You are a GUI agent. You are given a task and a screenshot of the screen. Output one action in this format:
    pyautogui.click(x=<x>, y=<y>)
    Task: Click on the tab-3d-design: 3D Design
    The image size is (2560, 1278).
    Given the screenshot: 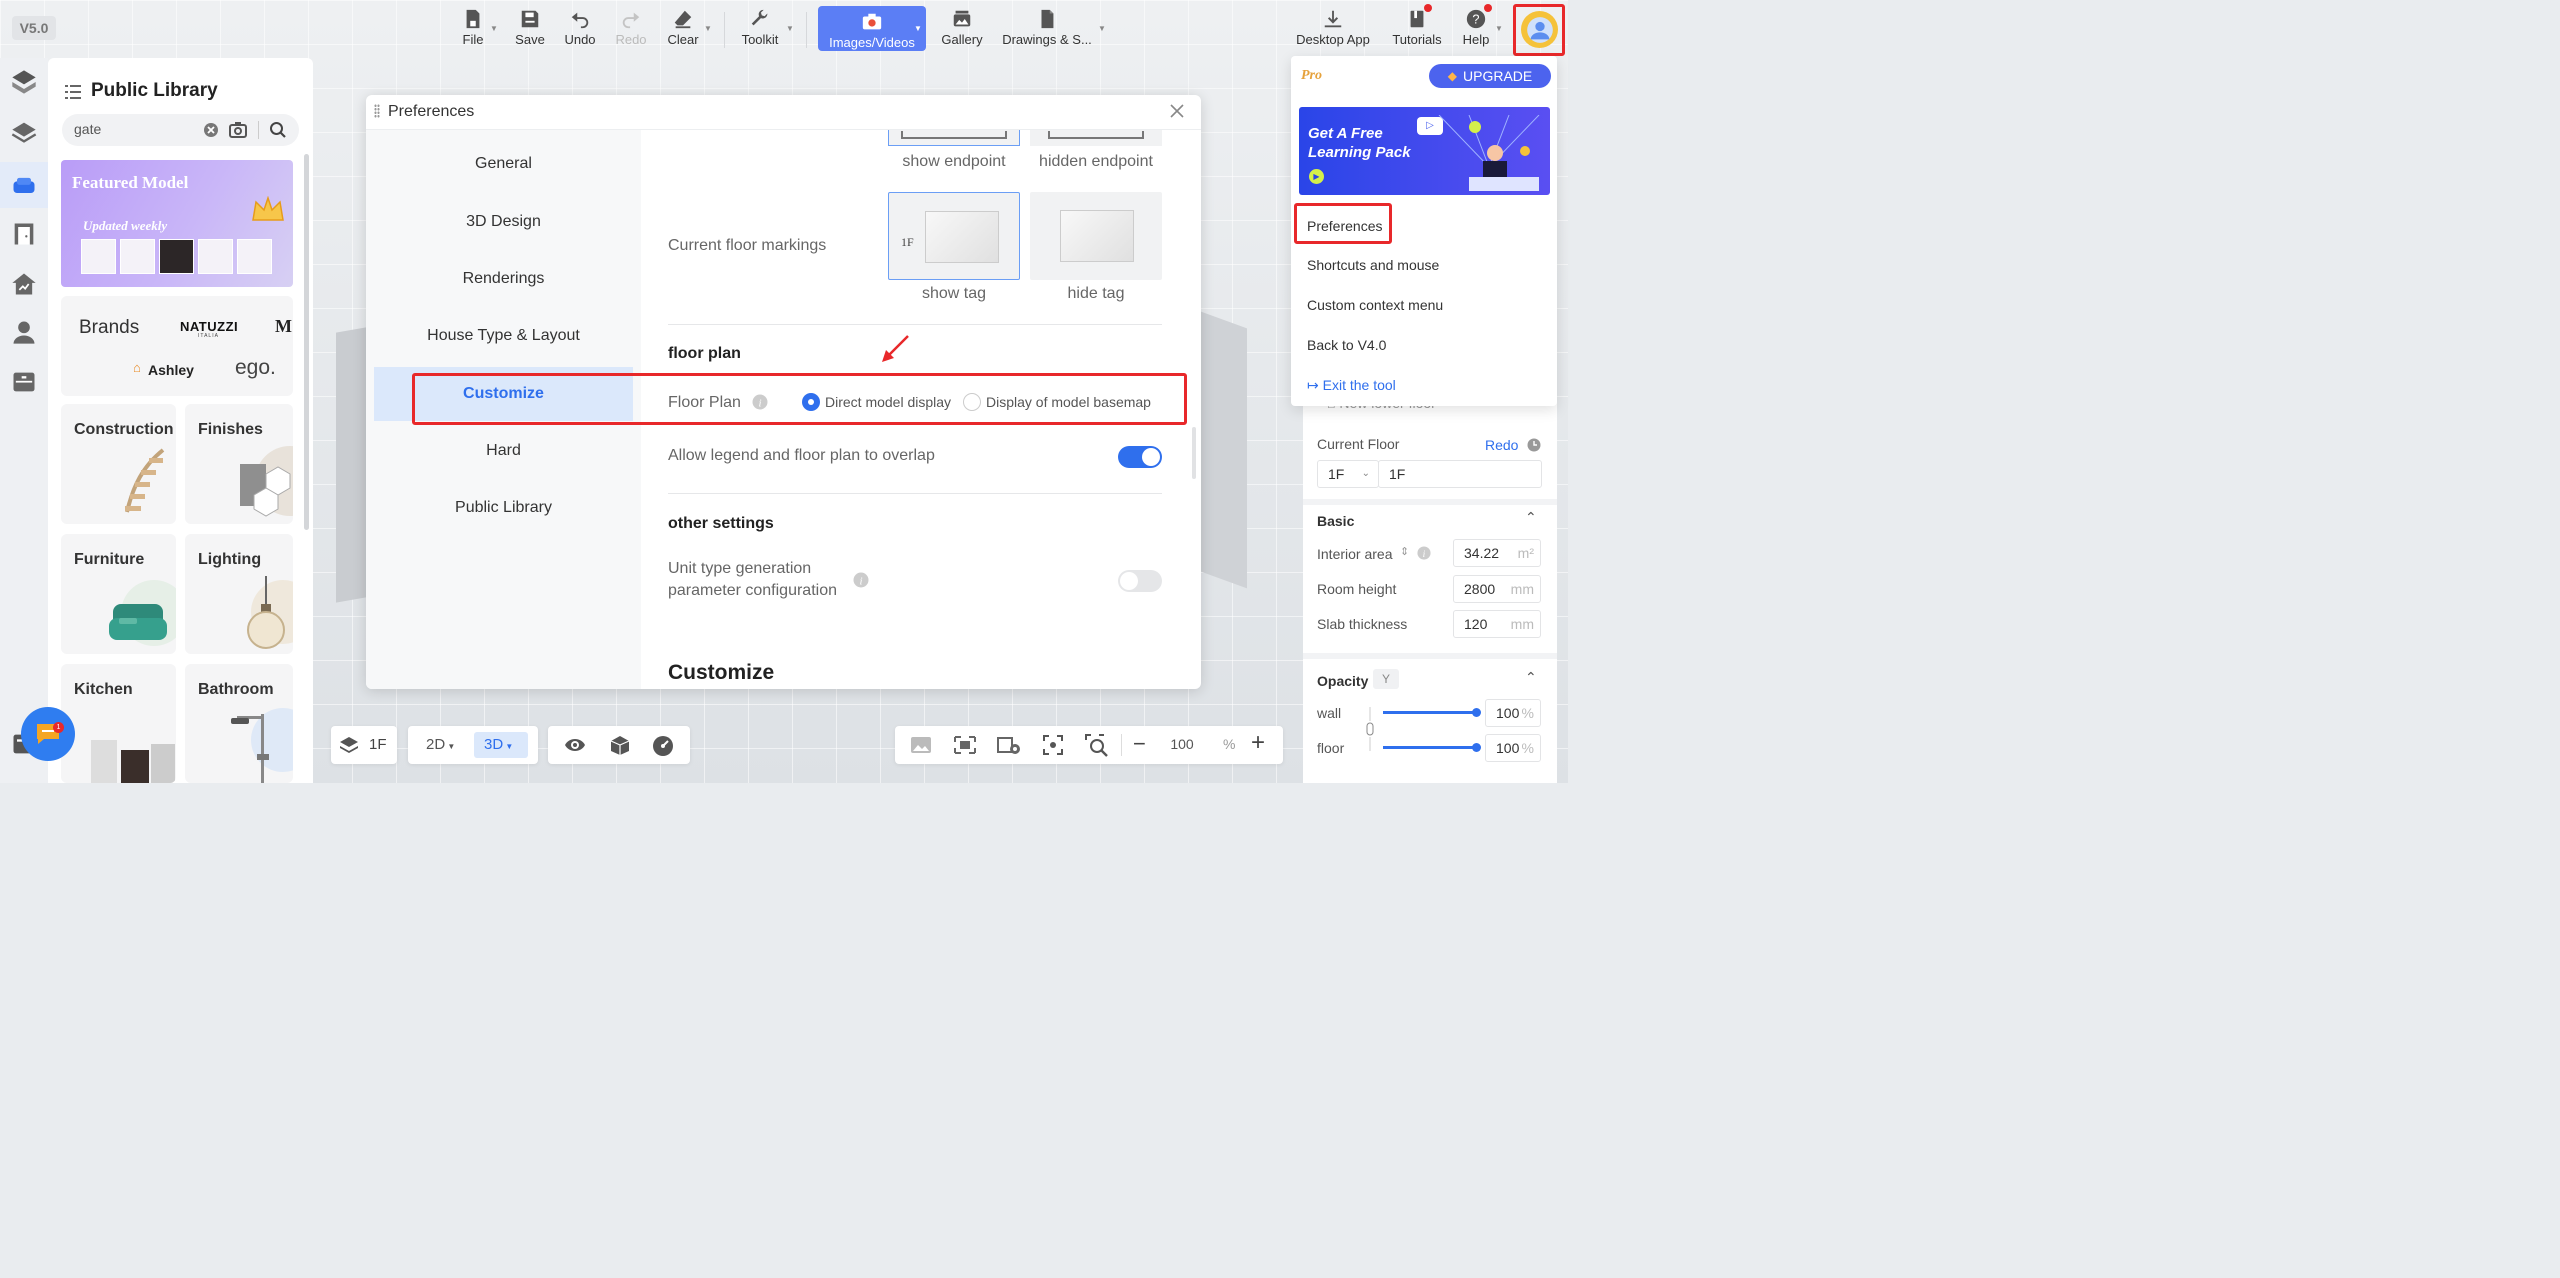 What is the action you would take?
    pyautogui.click(x=503, y=222)
    